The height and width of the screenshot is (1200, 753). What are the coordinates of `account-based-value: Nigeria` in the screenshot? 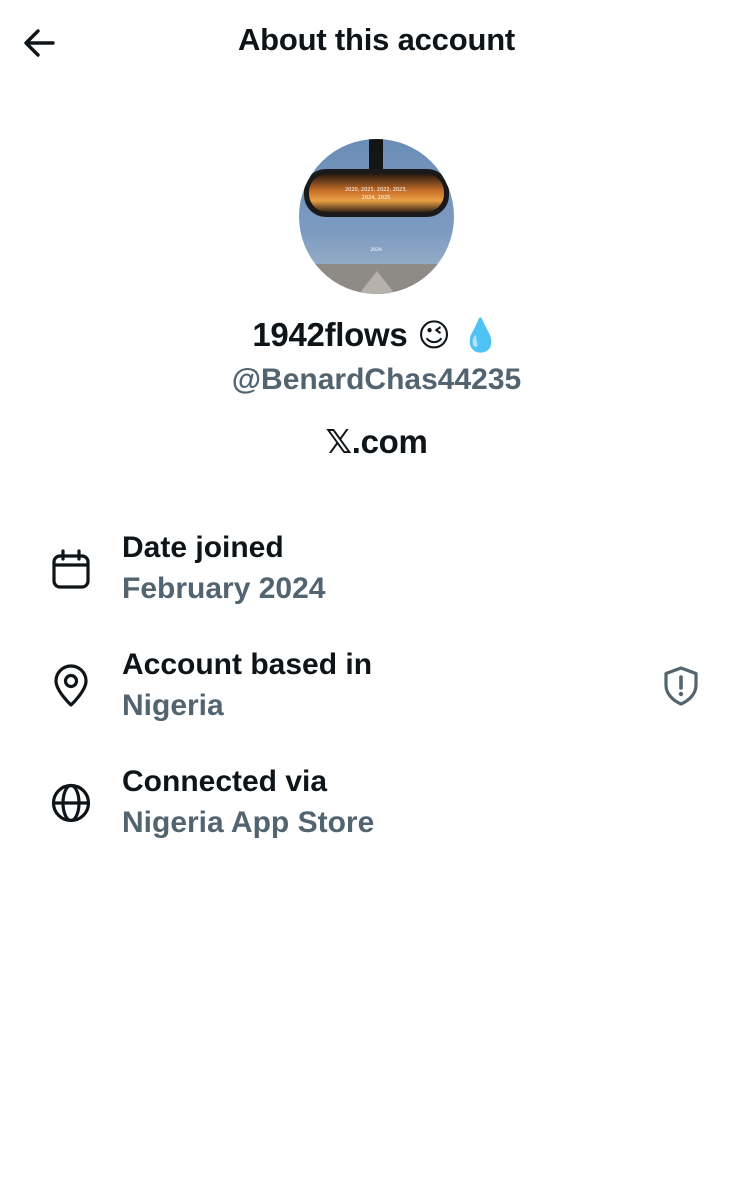 It's located at (173, 705).